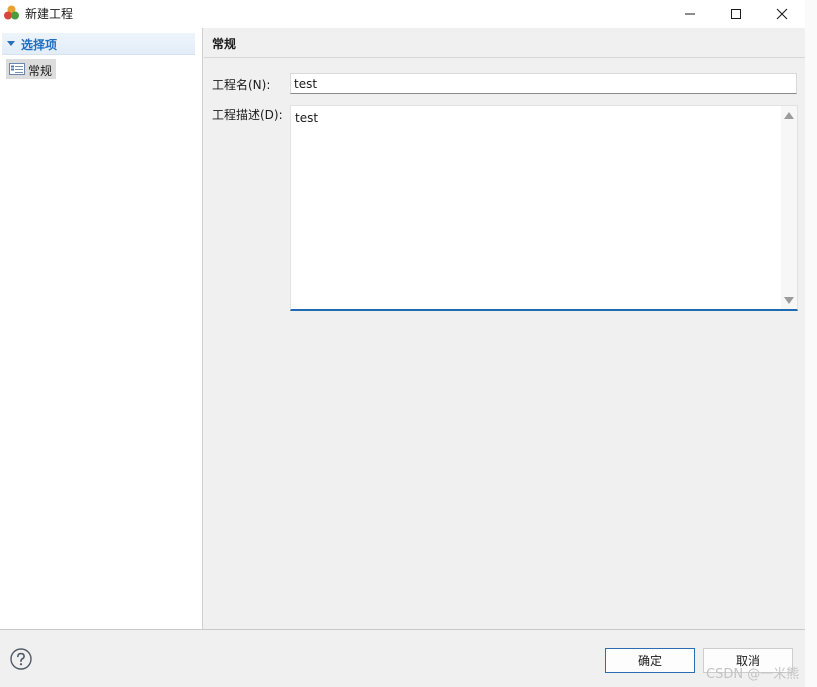 The height and width of the screenshot is (687, 817). Describe the element at coordinates (811, 343) in the screenshot. I see `background-area` at that location.